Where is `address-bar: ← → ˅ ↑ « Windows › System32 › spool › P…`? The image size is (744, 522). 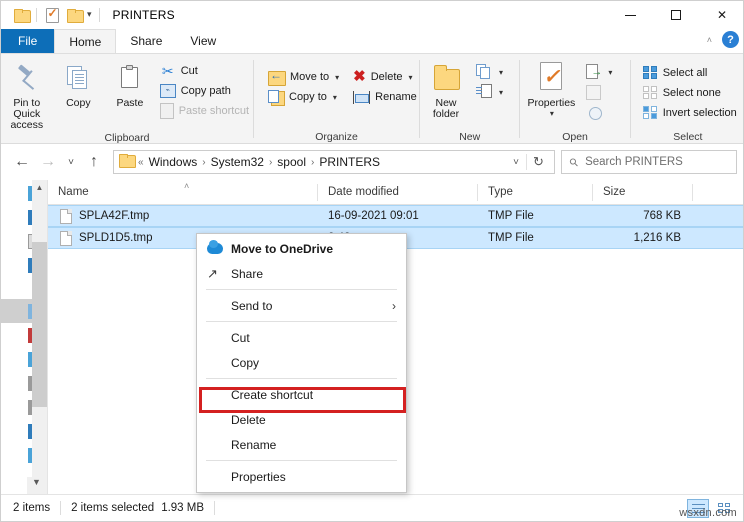 address-bar: ← → ˅ ↑ « Windows › System32 › spool › P… is located at coordinates (372, 162).